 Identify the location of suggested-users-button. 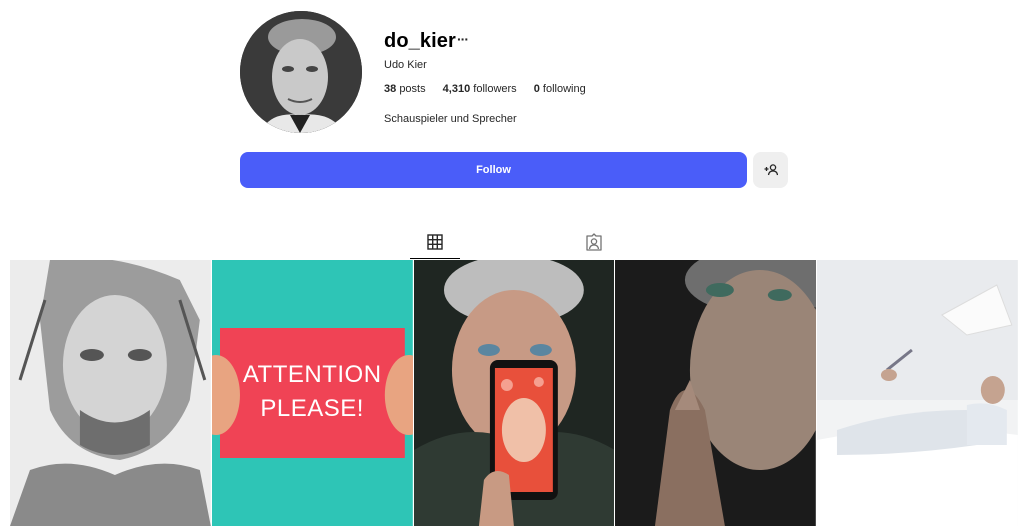
(770, 170).